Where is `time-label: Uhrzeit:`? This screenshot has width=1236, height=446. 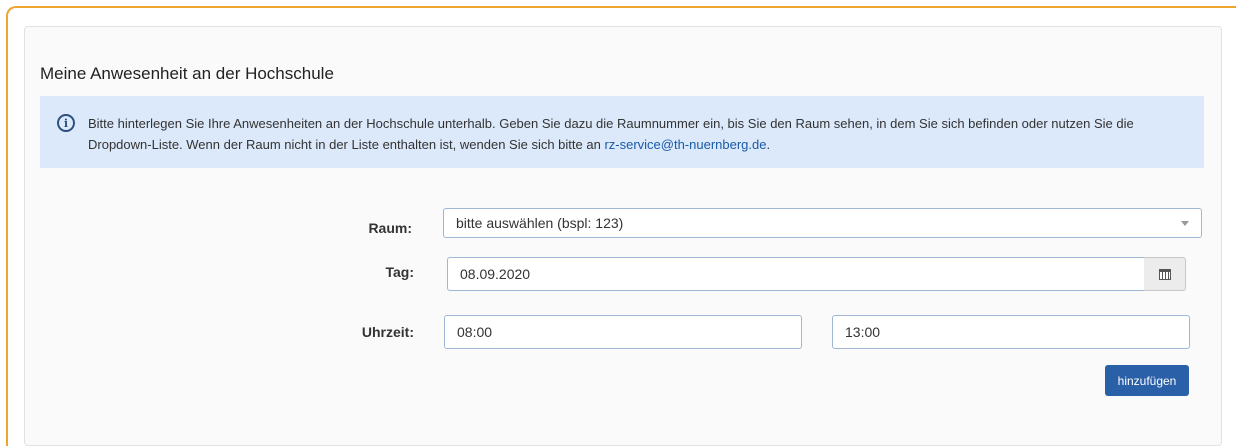
time-label: Uhrzeit: is located at coordinates (387, 332).